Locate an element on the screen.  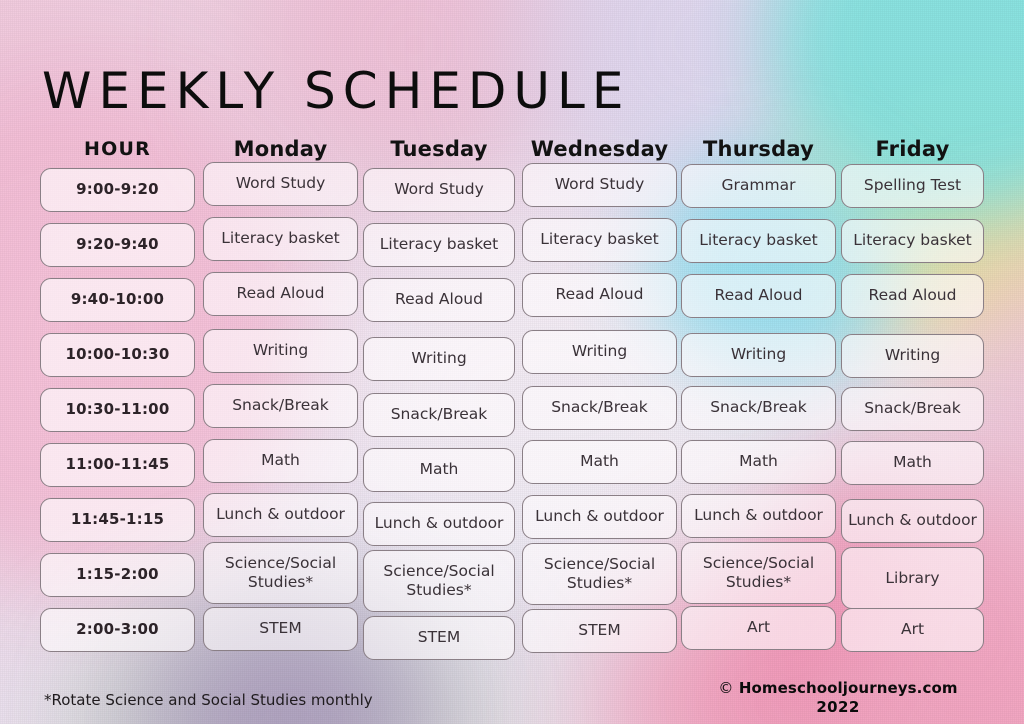
time-slot-cell: 2:00-3:00 is located at coordinates (117, 630).